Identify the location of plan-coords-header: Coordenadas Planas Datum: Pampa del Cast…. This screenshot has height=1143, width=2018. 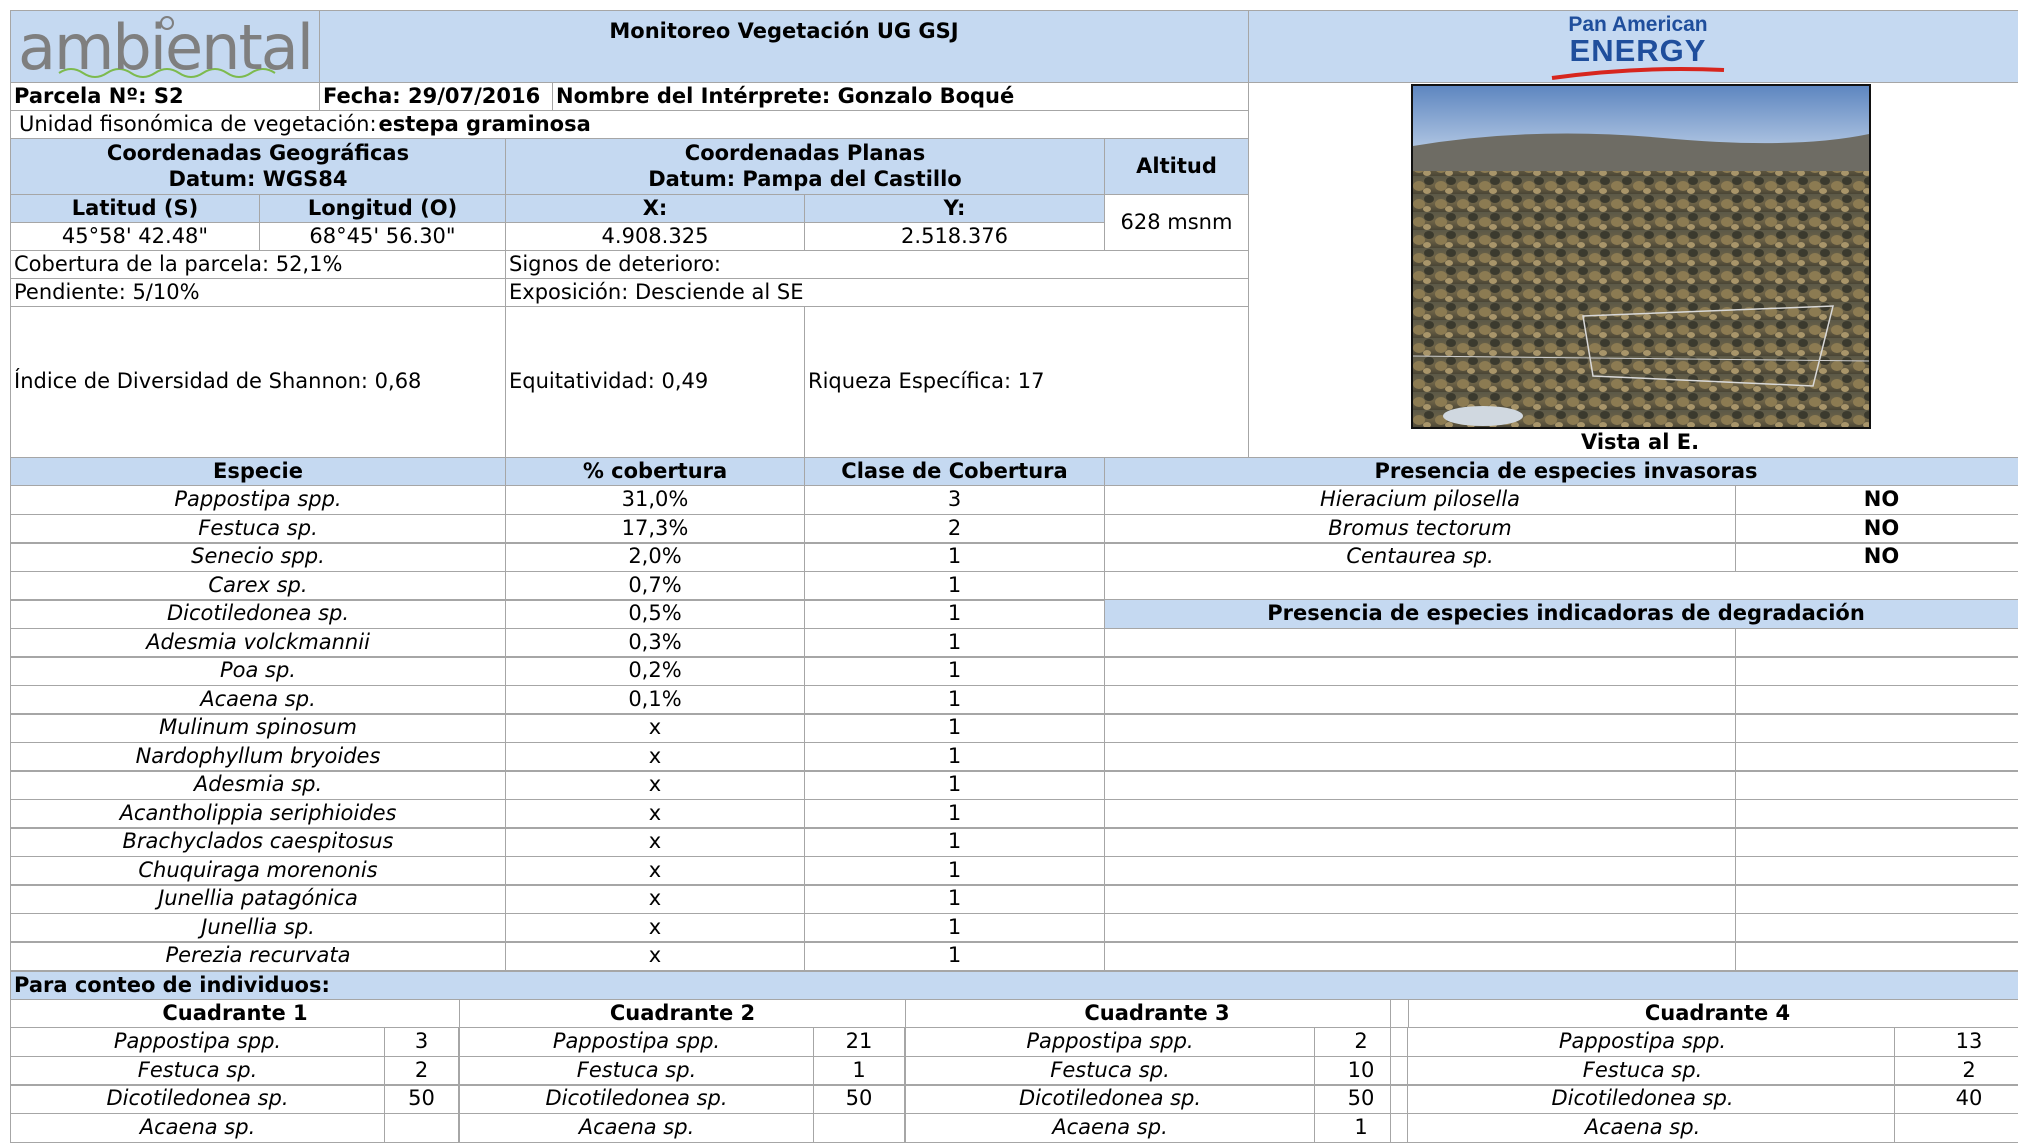
(805, 166).